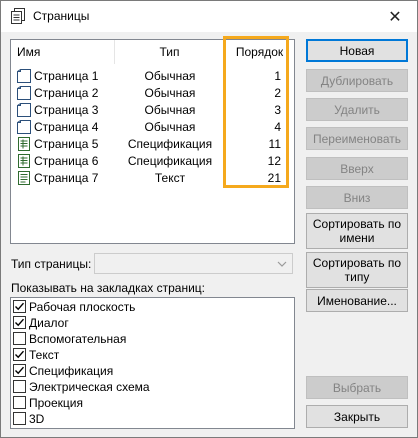 The image size is (418, 438). What do you see at coordinates (152, 178) in the screenshot?
I see `table-row: Страница 7 Текст 21` at bounding box center [152, 178].